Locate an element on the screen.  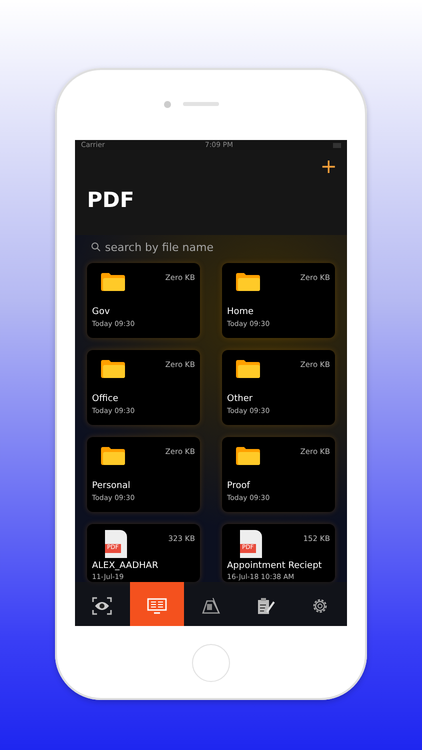
add-button: + is located at coordinates (328, 166).